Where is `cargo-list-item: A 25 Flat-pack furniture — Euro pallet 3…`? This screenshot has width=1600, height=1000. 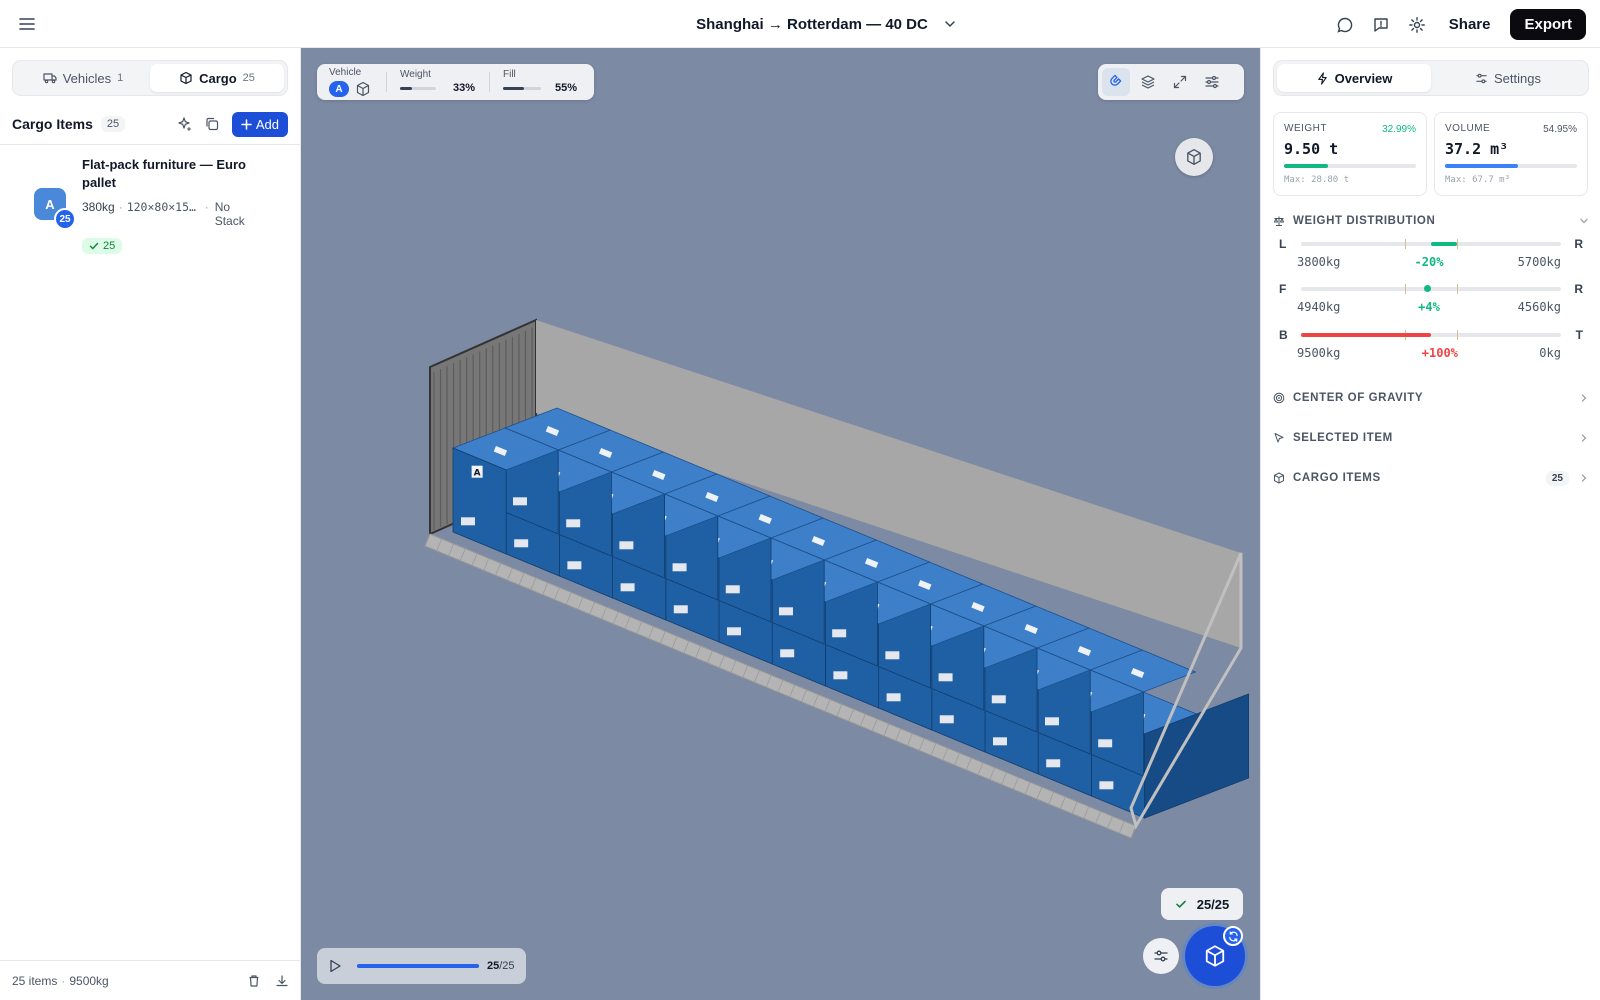 cargo-list-item: A 25 Flat-pack furniture — Euro pallet 3… is located at coordinates (150, 206).